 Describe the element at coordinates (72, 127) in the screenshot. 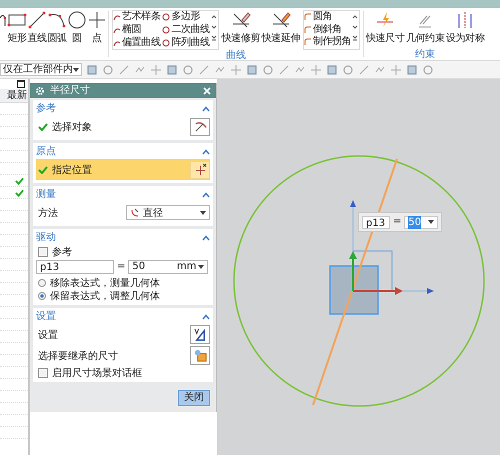

I see `selection-label: 选择对象` at that location.